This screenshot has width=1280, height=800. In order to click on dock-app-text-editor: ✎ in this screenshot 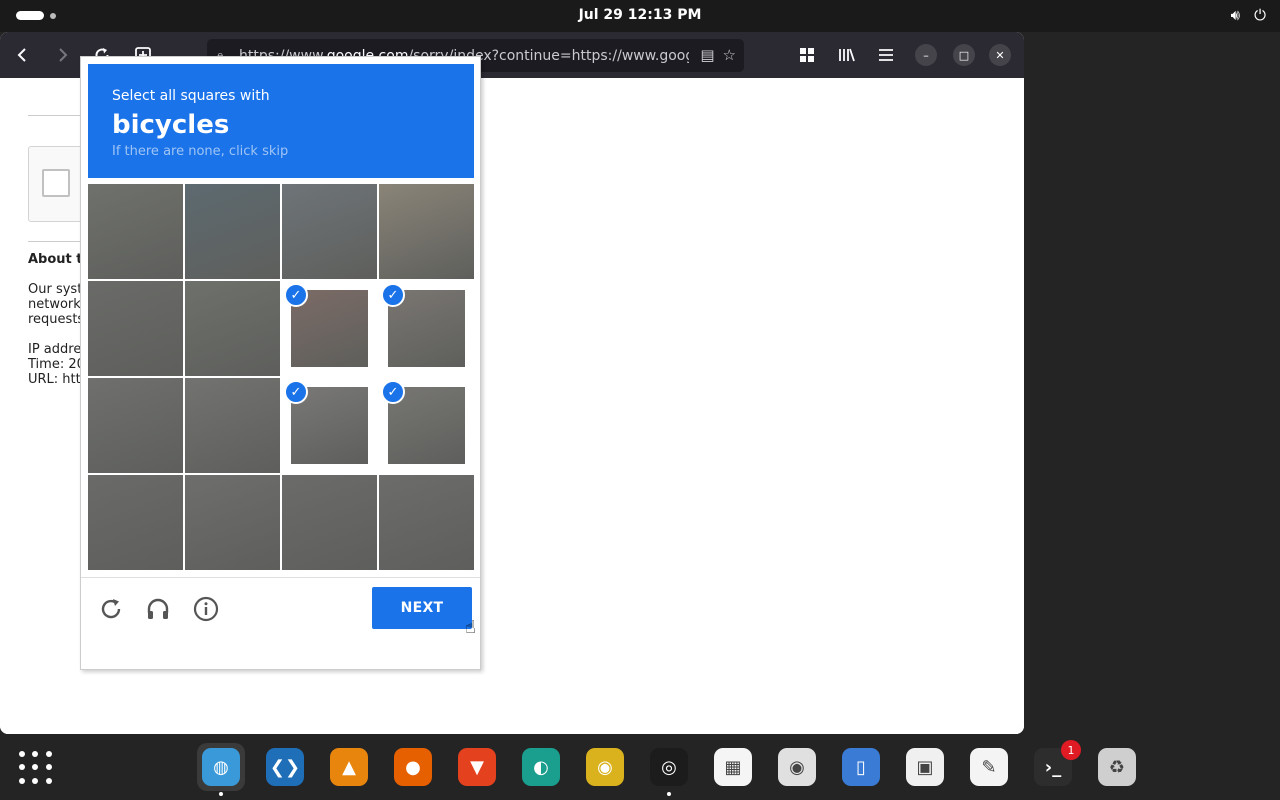, I will do `click(989, 767)`.